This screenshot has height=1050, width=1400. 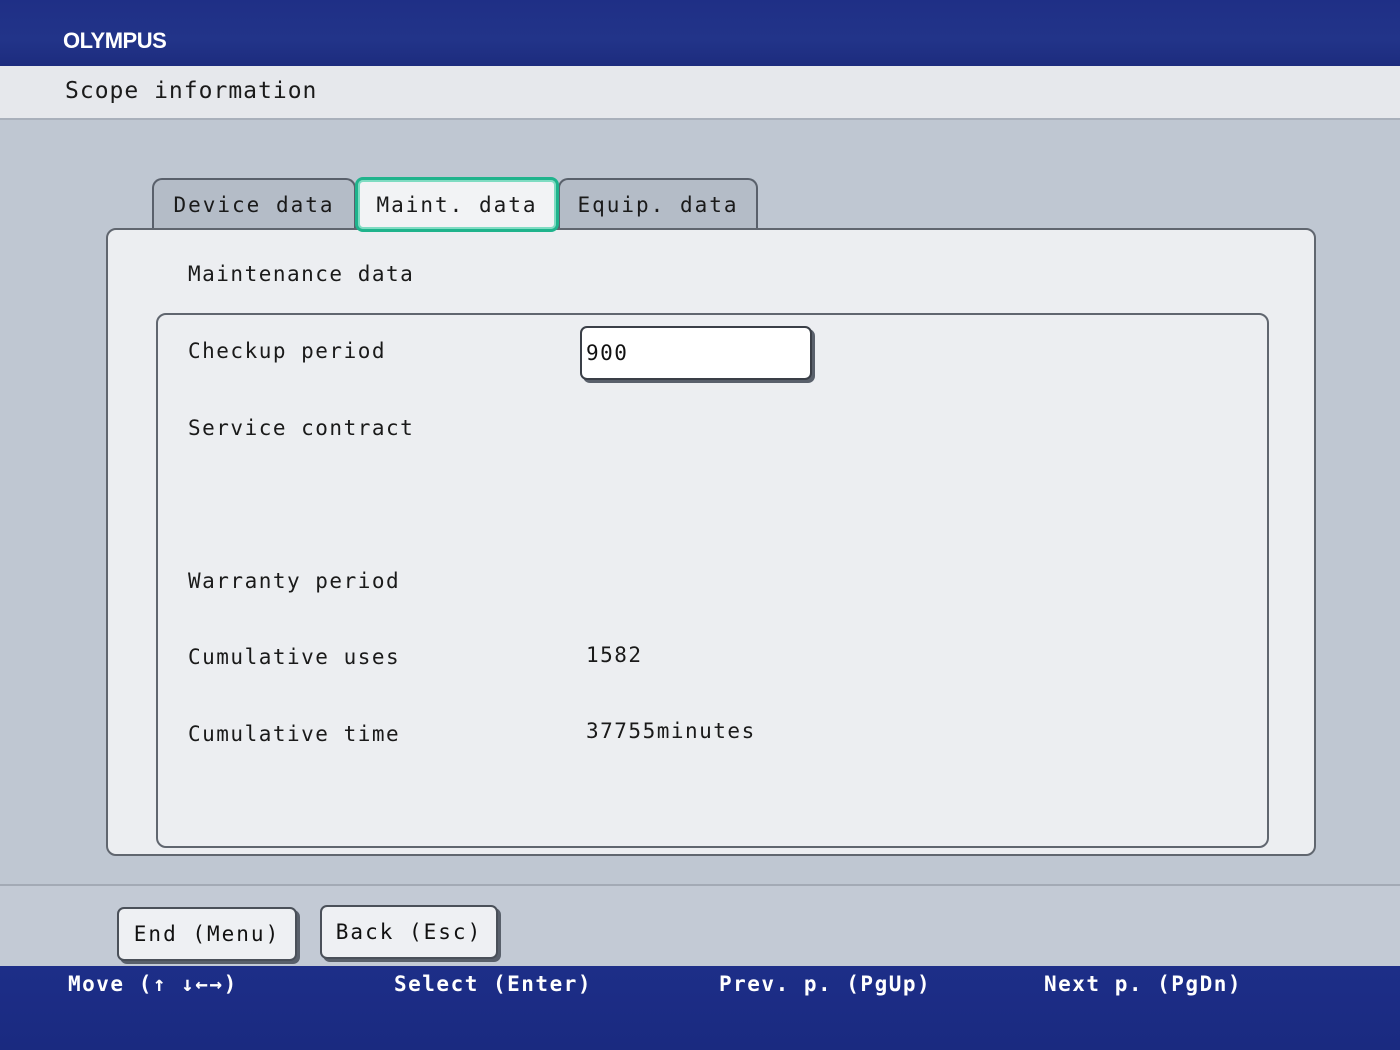 What do you see at coordinates (294, 657) in the screenshot?
I see `cumulative-uses-label: Cumulative uses` at bounding box center [294, 657].